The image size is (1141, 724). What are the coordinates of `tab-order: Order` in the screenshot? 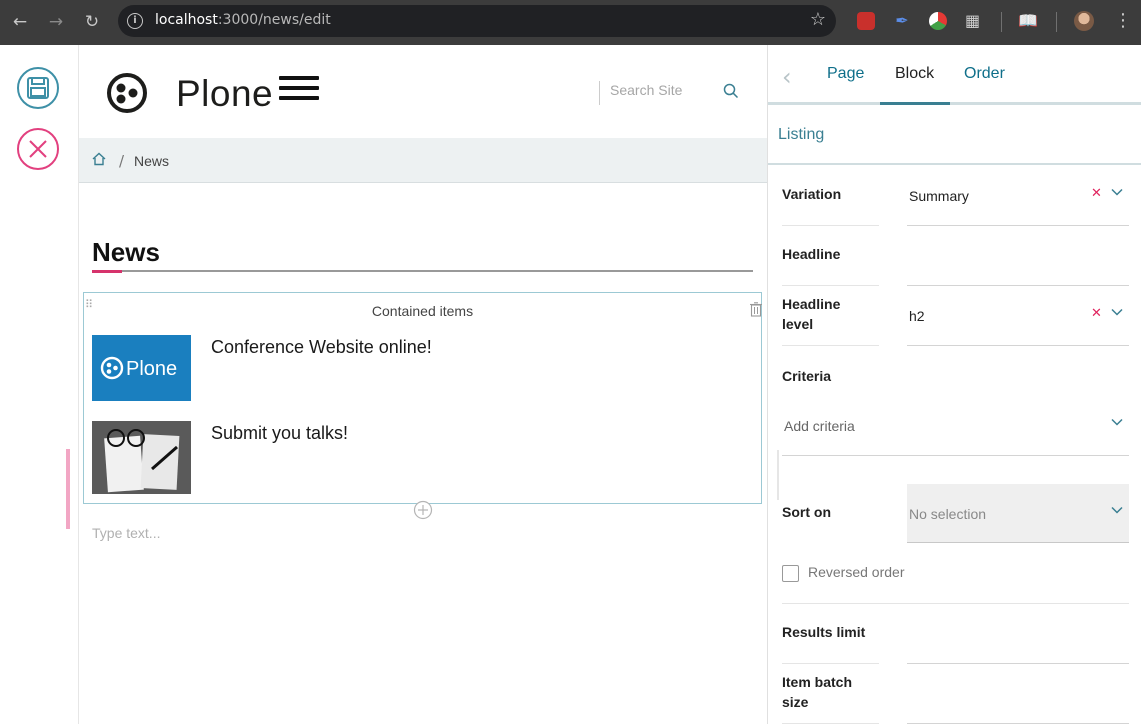 It's located at (984, 74).